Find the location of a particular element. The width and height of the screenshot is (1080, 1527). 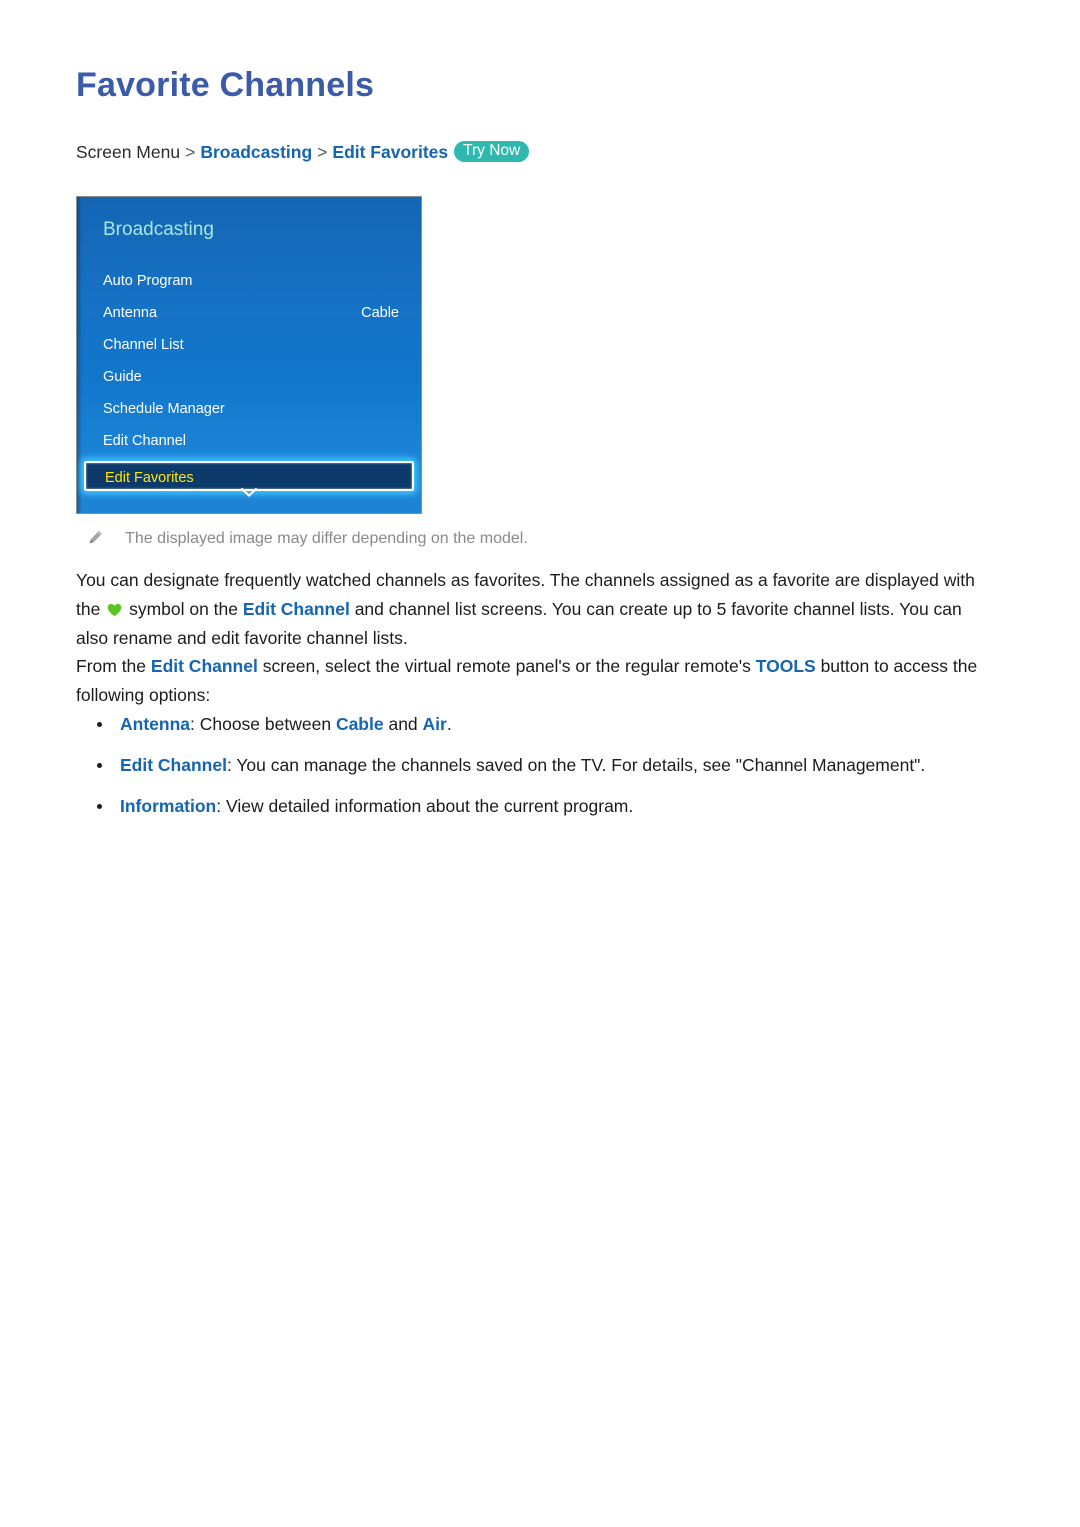

tv-menu-item-antenna: Antenna Cable is located at coordinates (249, 313).